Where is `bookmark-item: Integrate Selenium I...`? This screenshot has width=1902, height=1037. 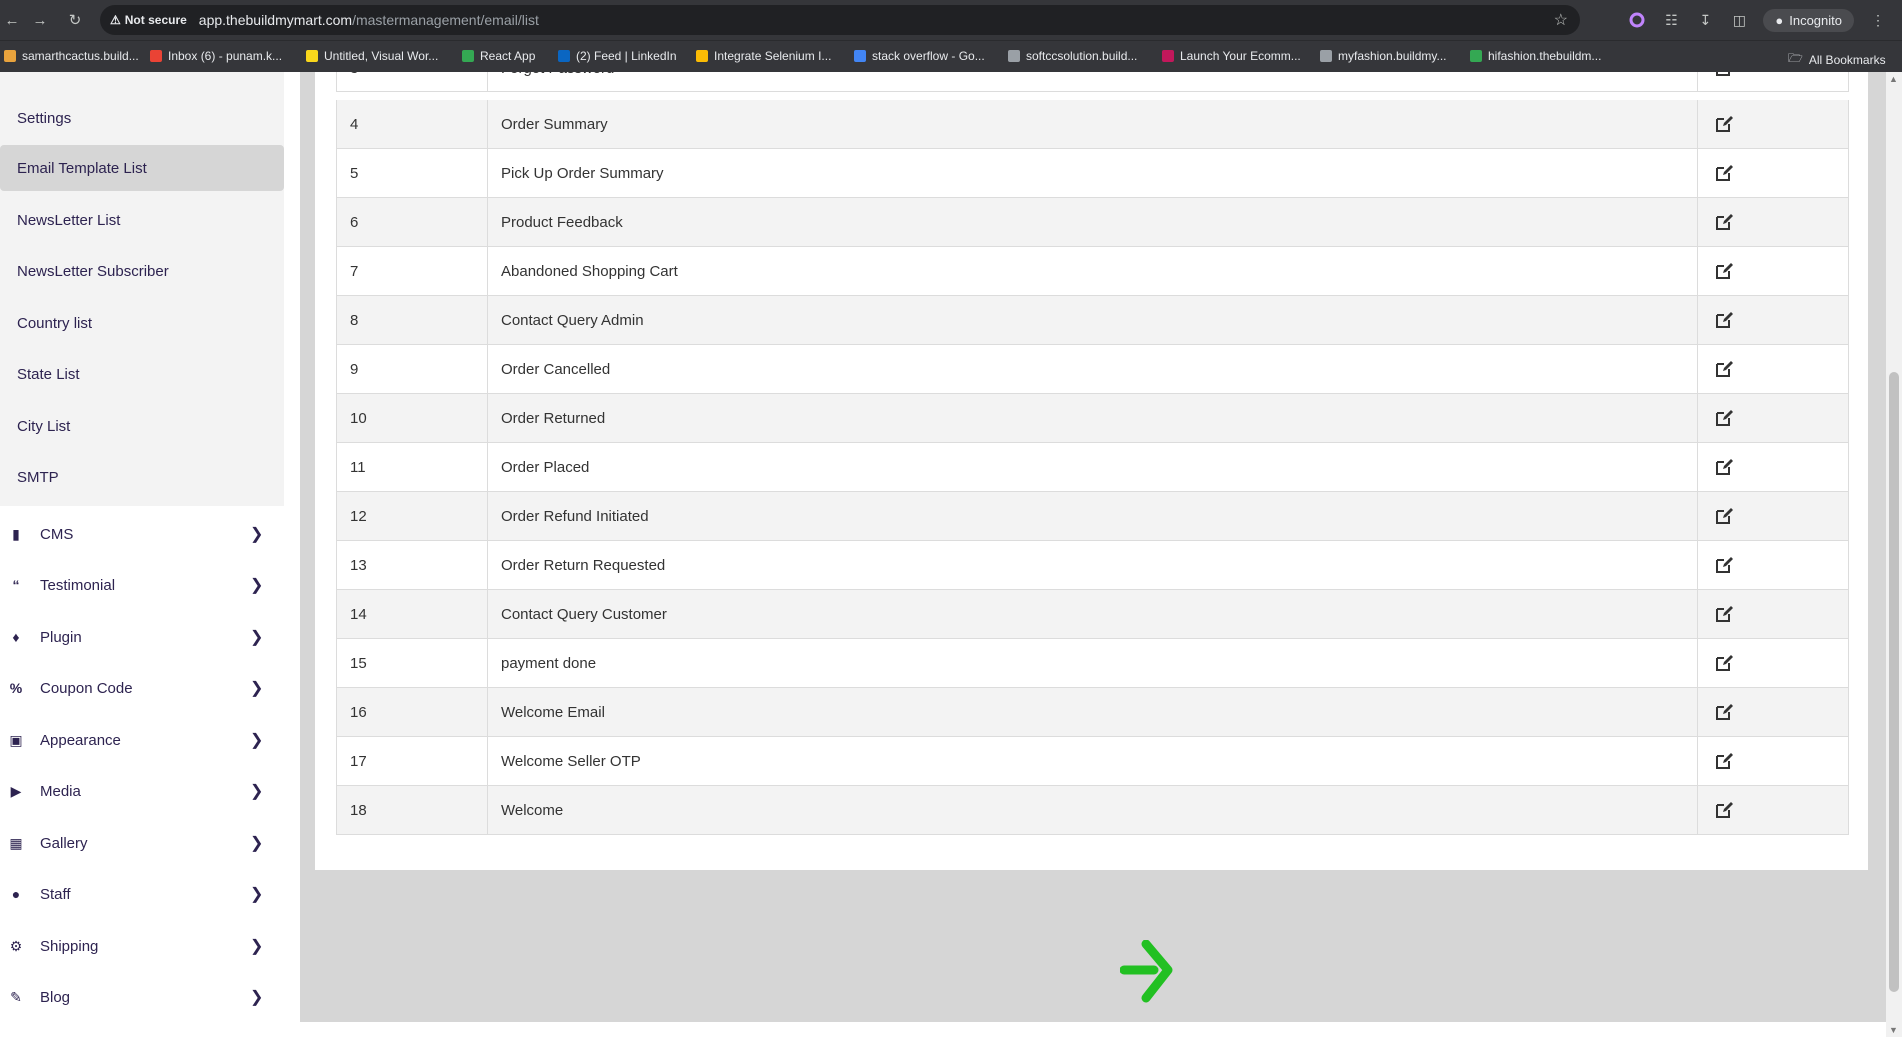
bookmark-item: Integrate Selenium I... is located at coordinates (763, 56).